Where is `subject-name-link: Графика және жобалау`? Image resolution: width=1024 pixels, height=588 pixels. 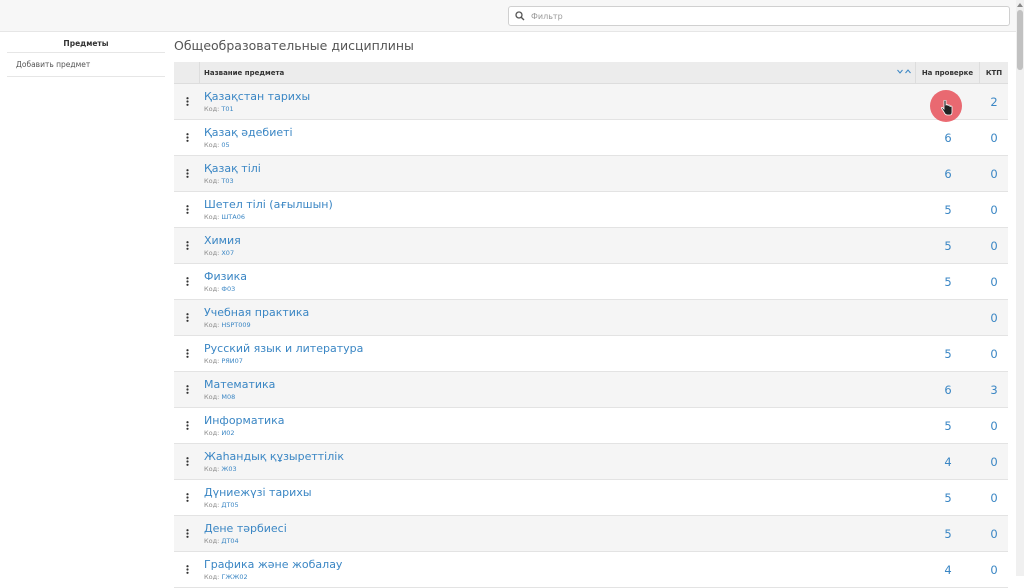 subject-name-link: Графика және жобалау is located at coordinates (560, 564).